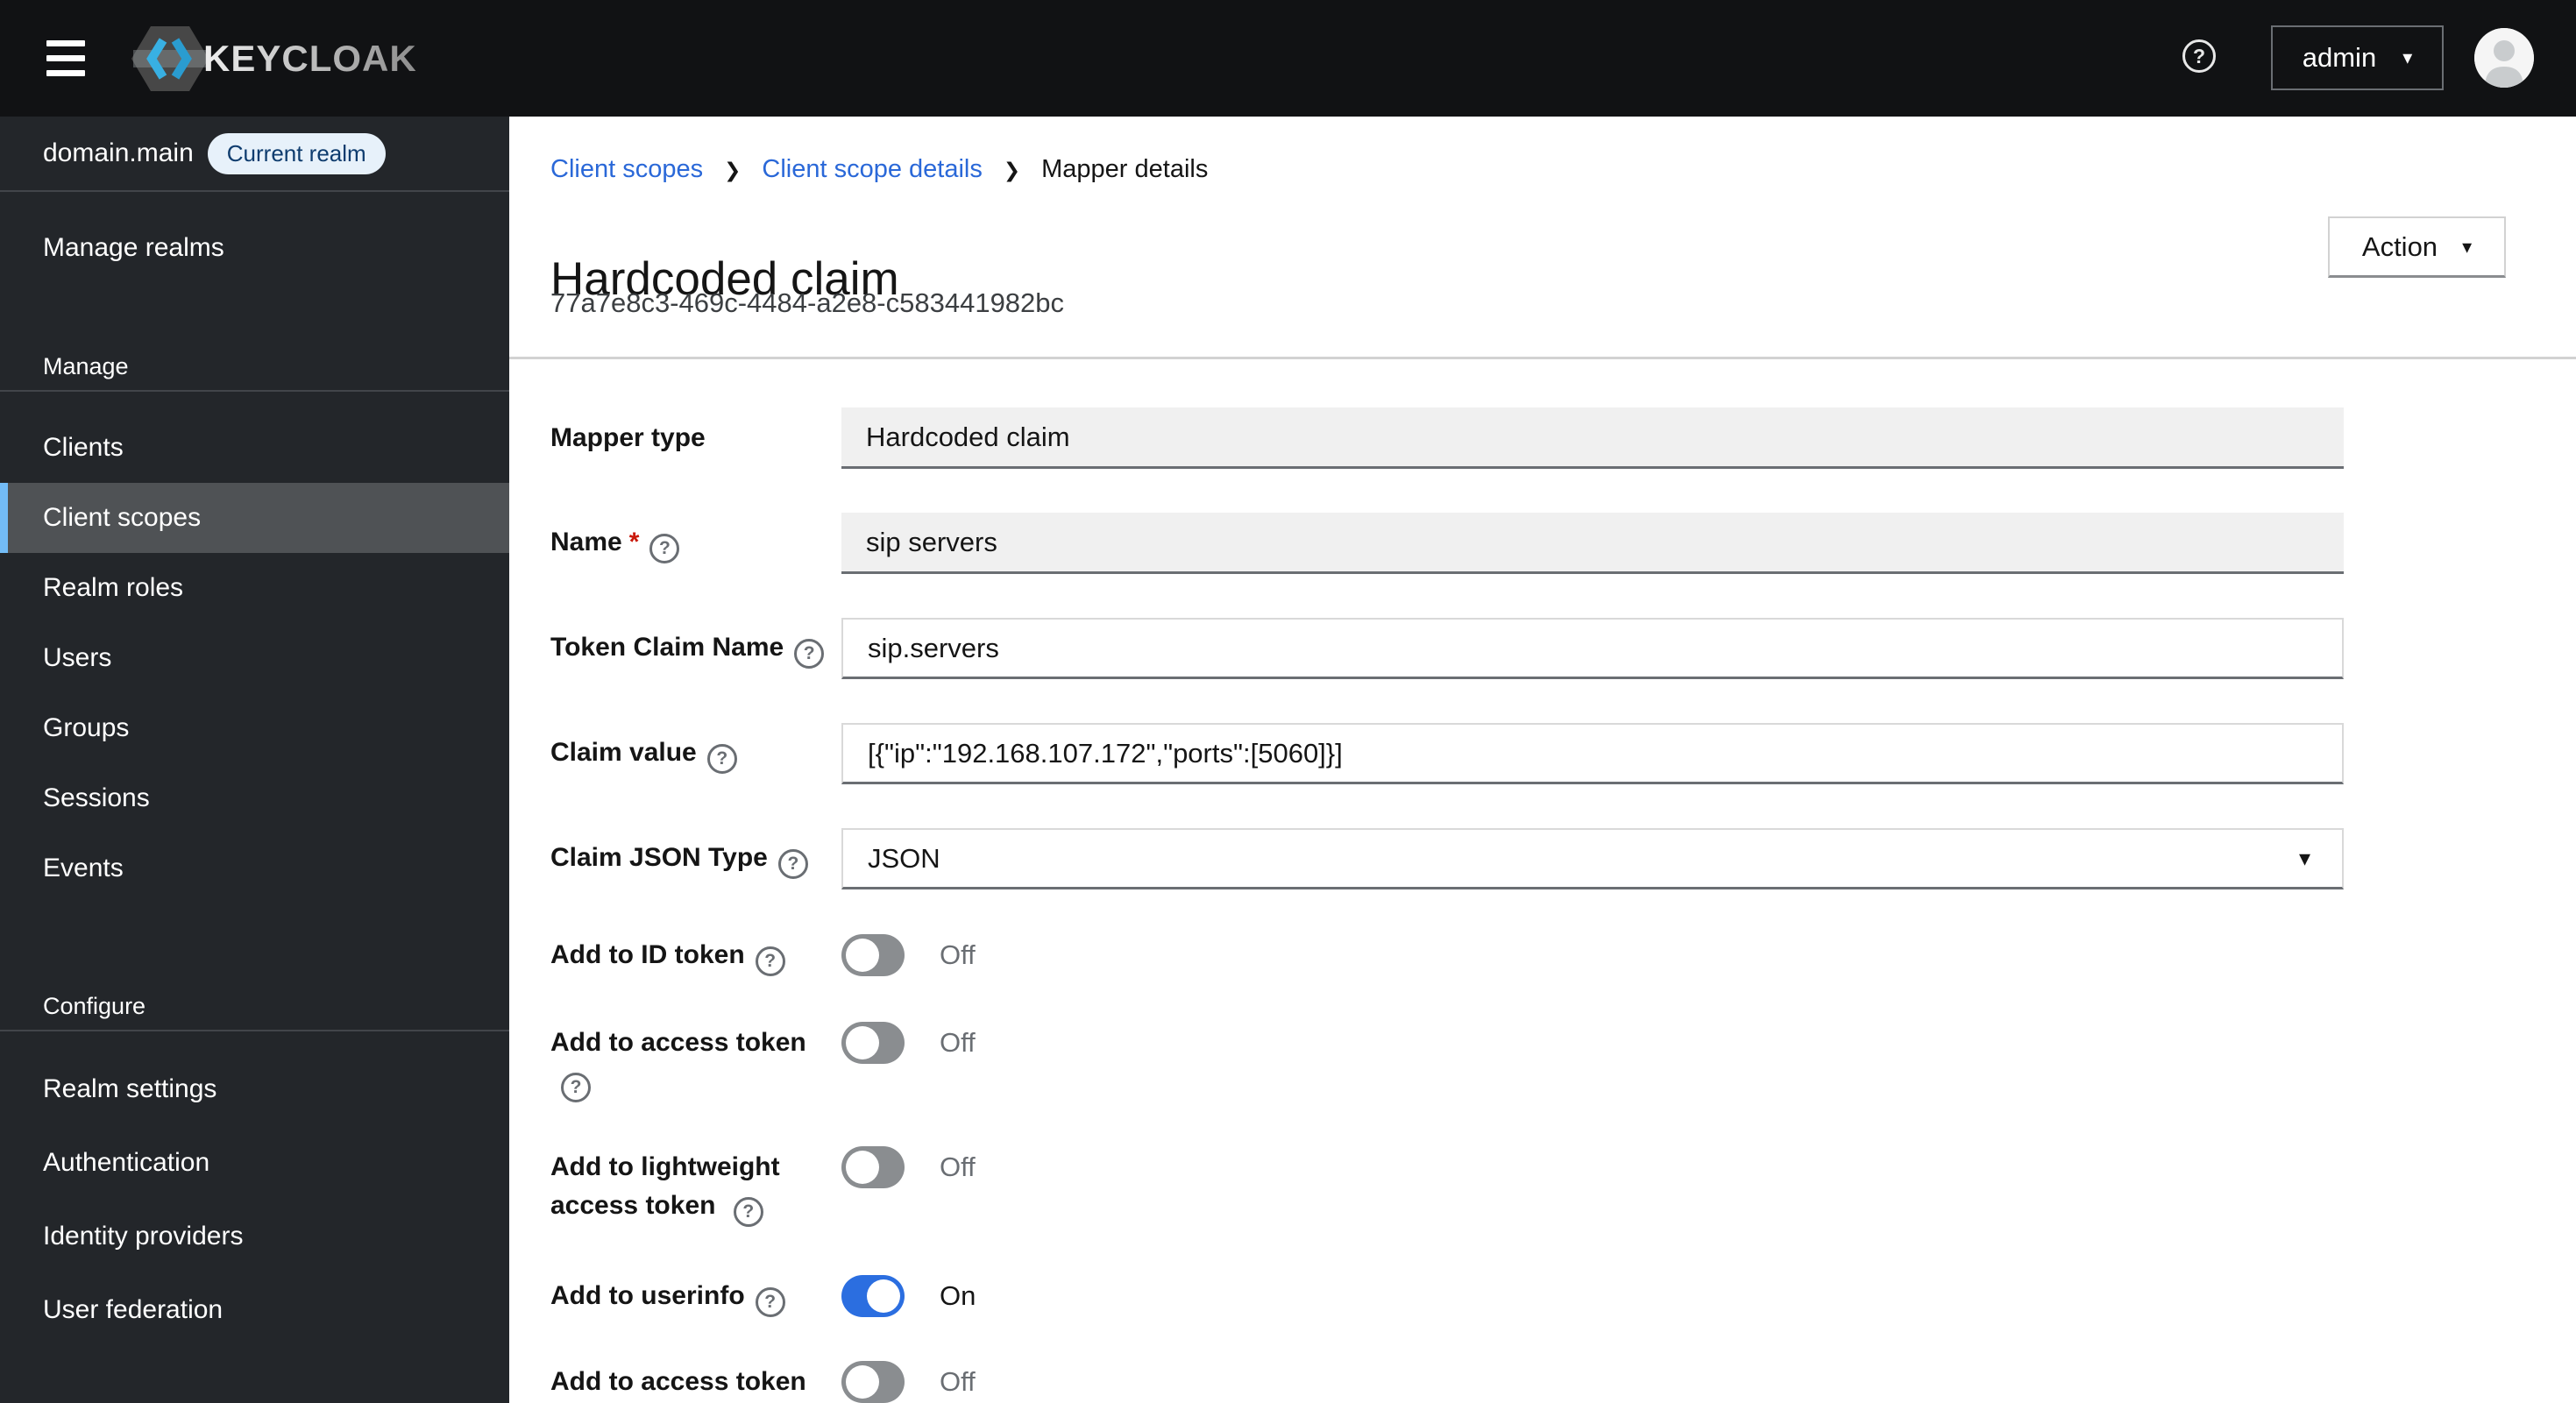  Describe the element at coordinates (1592, 649) in the screenshot. I see `token-claim-name-input` at that location.